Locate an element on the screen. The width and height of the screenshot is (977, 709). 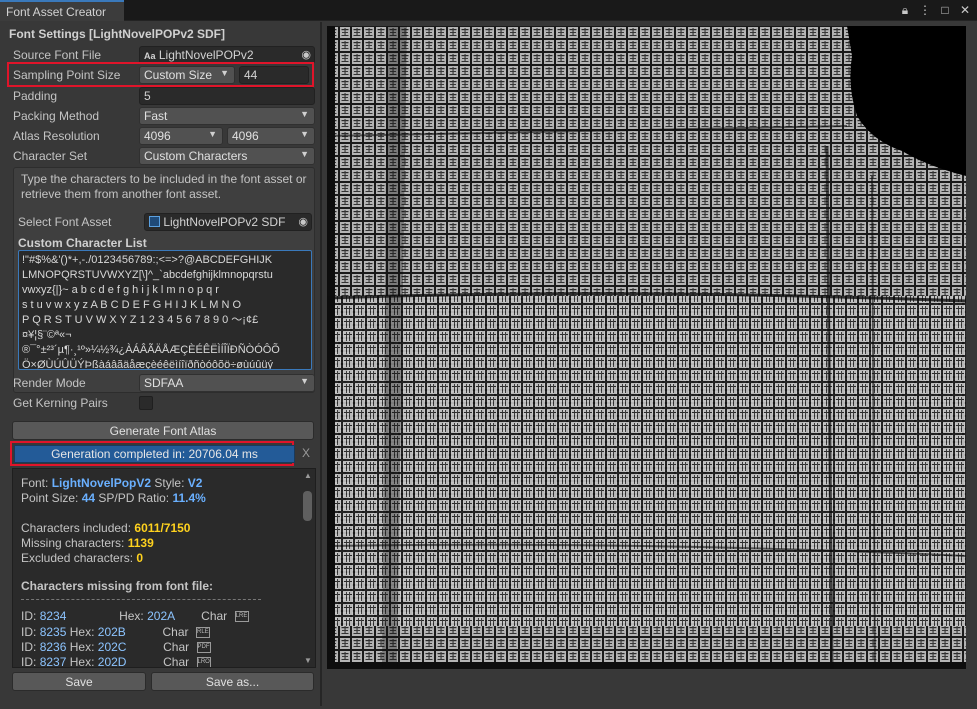
atlas-height-dropdown: 4096 ▼ is located at coordinates (271, 136).